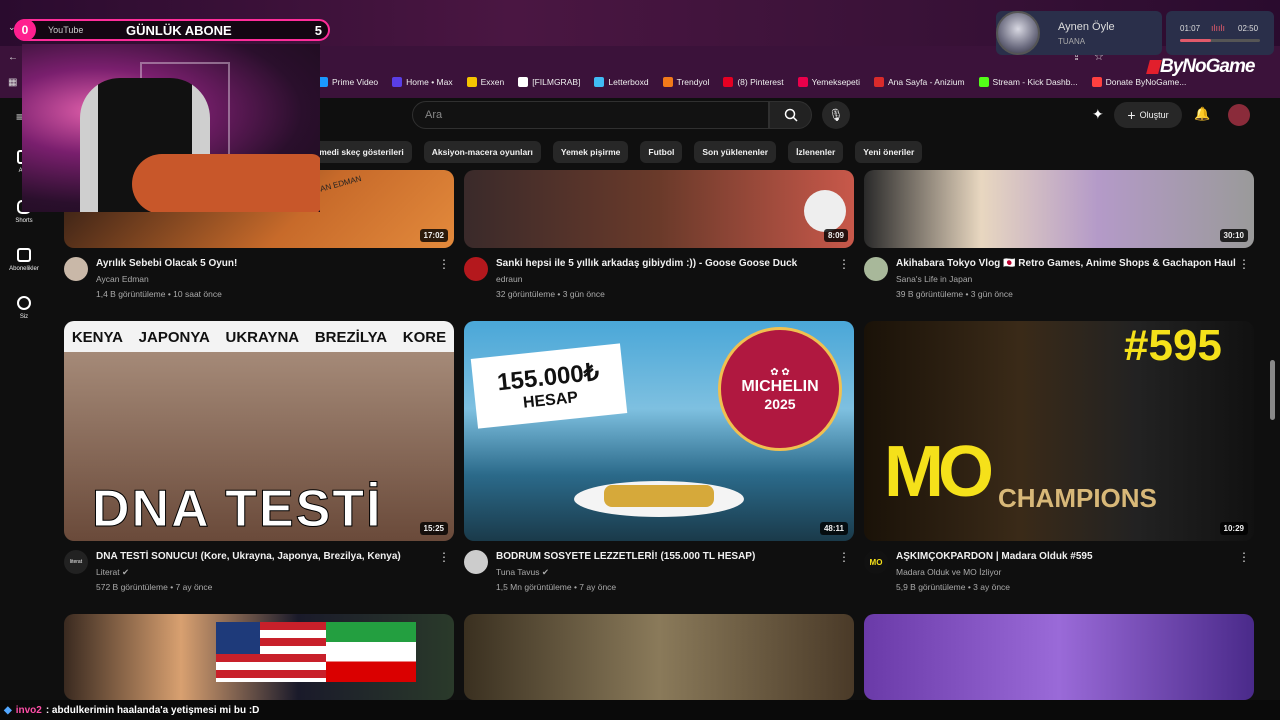 This screenshot has width=1280, height=720. What do you see at coordinates (338, 184) in the screenshot?
I see `thumbnail-text: CAN EDMAN` at bounding box center [338, 184].